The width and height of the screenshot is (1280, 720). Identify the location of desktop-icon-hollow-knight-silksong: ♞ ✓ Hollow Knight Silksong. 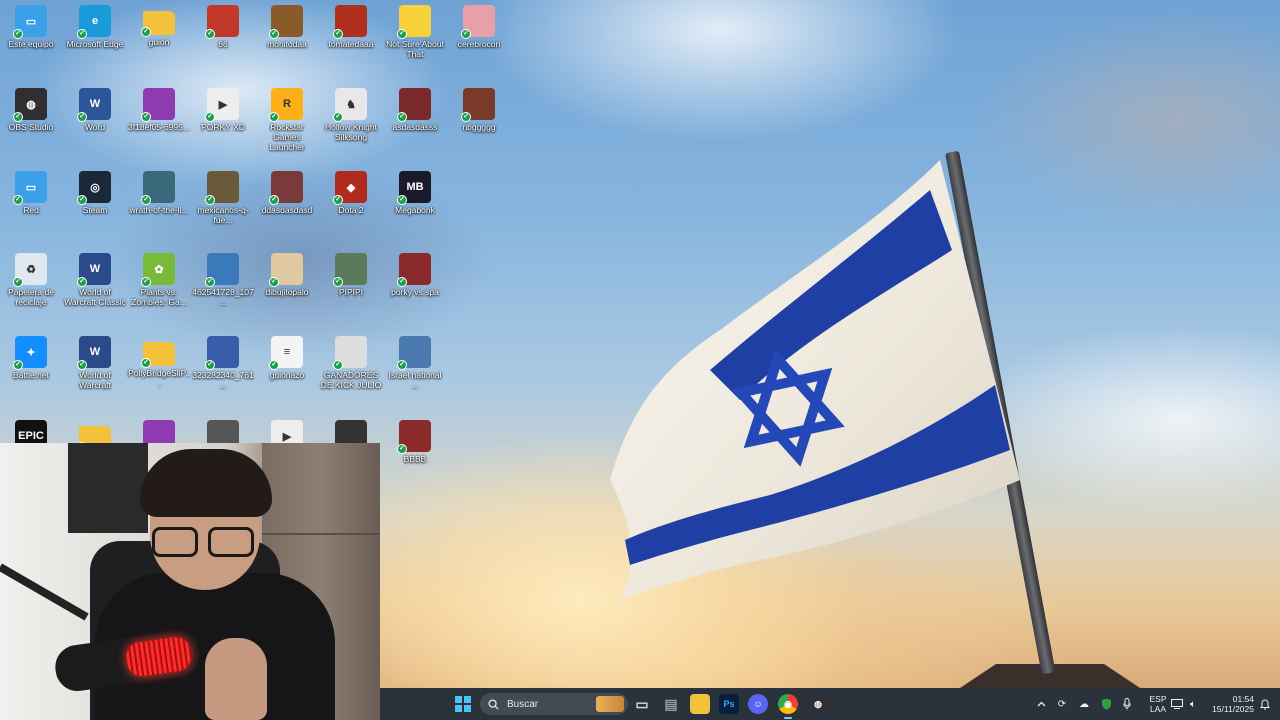
(351, 115).